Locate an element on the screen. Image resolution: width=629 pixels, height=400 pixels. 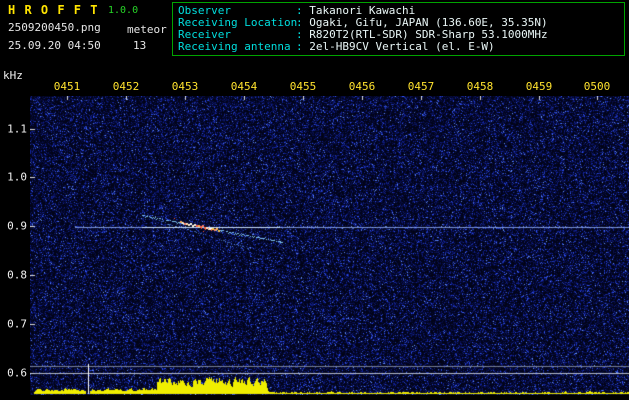
time-label-0500: 0500 is located at coordinates (597, 86).